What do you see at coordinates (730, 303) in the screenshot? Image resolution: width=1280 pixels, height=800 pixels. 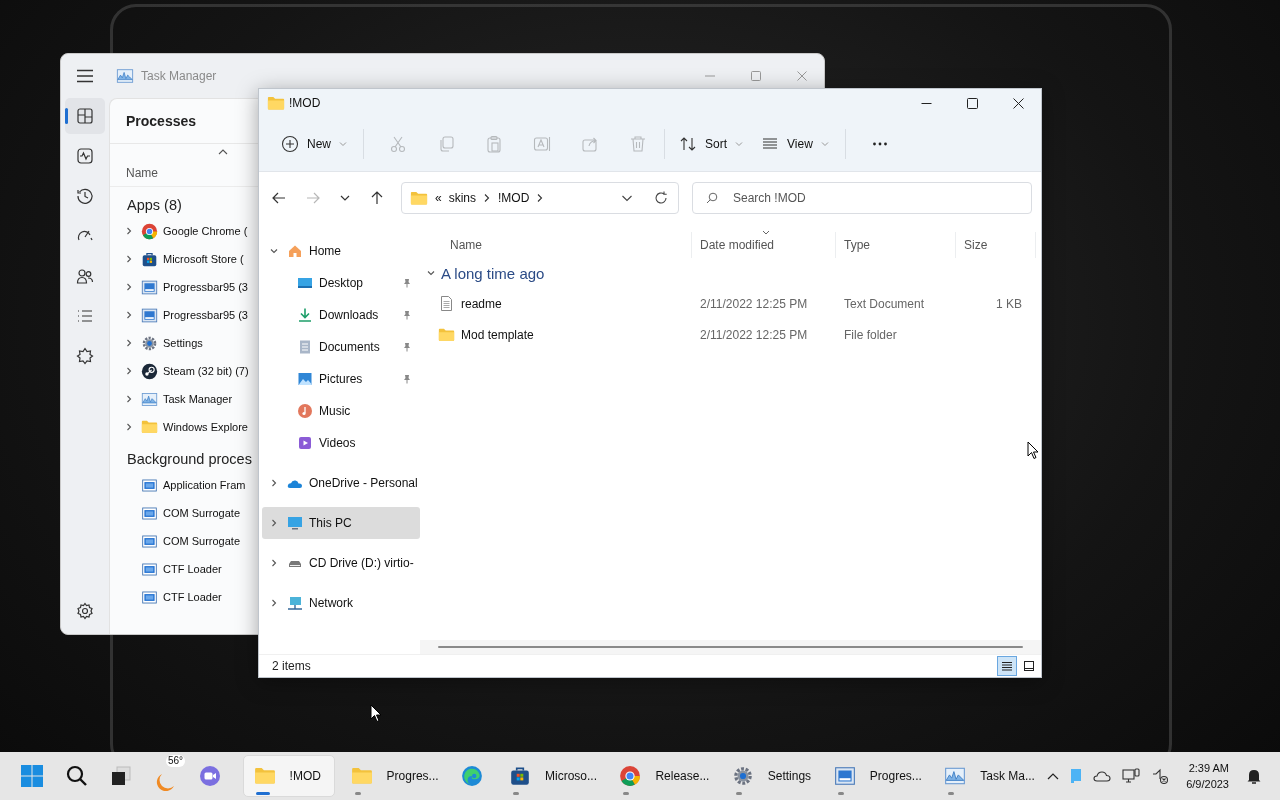 I see `file-row: readme 2/11/2022 12:25 PM Text Document 1 KB` at bounding box center [730, 303].